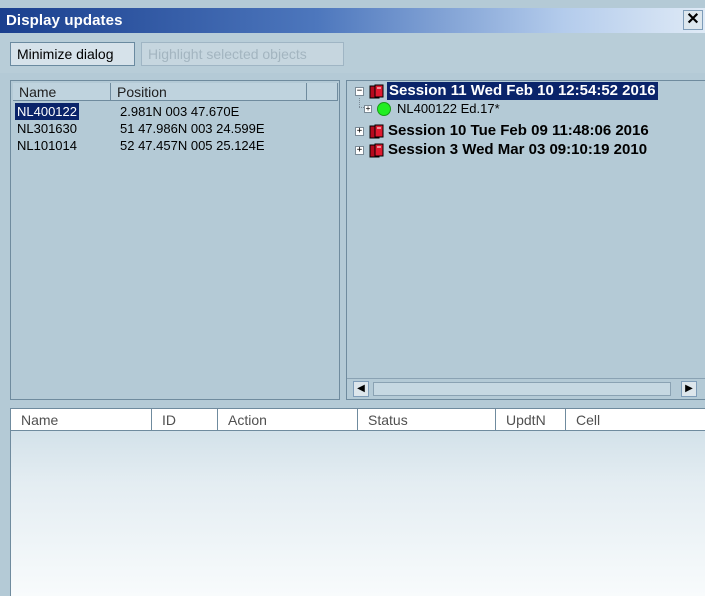 The width and height of the screenshot is (705, 596). What do you see at coordinates (635, 420) in the screenshot?
I see `column-header-cell: Cell` at bounding box center [635, 420].